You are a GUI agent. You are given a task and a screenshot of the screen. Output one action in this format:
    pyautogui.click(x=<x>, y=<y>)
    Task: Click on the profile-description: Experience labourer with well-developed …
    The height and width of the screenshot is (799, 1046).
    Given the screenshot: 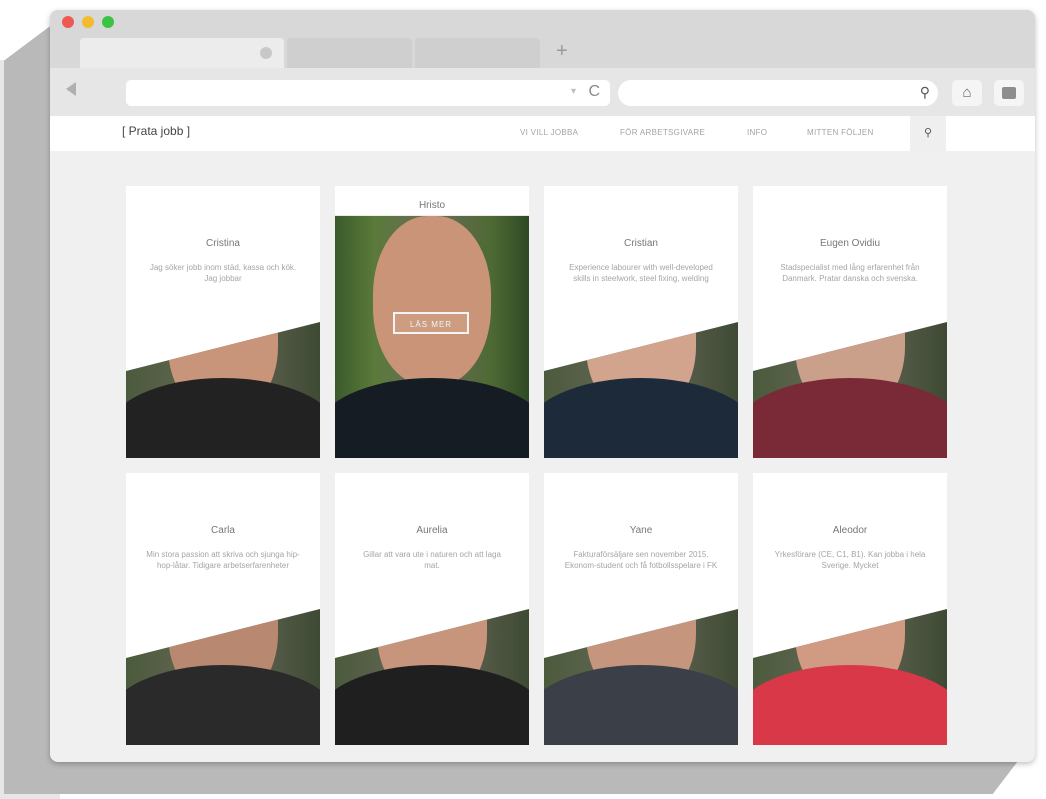 What is the action you would take?
    pyautogui.click(x=641, y=273)
    